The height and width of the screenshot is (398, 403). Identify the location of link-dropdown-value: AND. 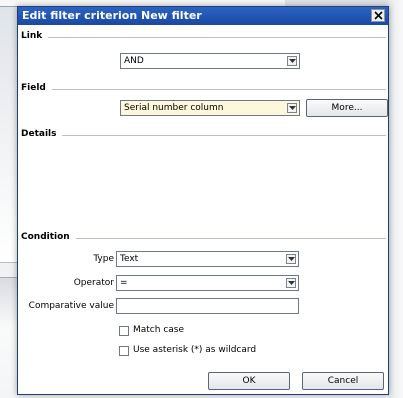
(134, 61).